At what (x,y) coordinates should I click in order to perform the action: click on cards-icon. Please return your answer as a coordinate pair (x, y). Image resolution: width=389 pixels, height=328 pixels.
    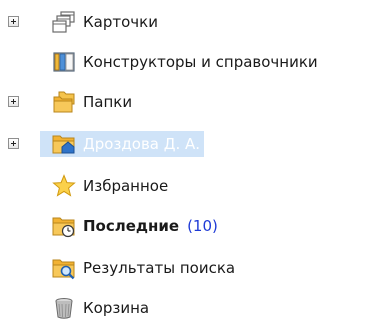
    Looking at the image, I should click on (64, 22).